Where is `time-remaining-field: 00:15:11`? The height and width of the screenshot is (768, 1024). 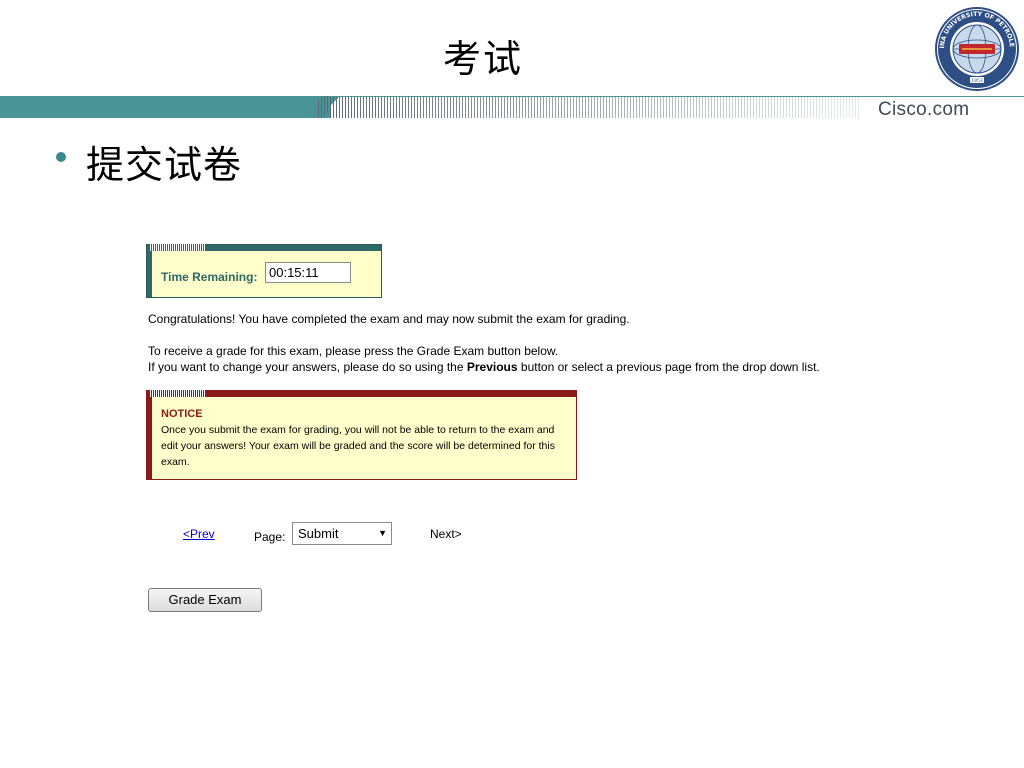
time-remaining-field: 00:15:11 is located at coordinates (308, 272).